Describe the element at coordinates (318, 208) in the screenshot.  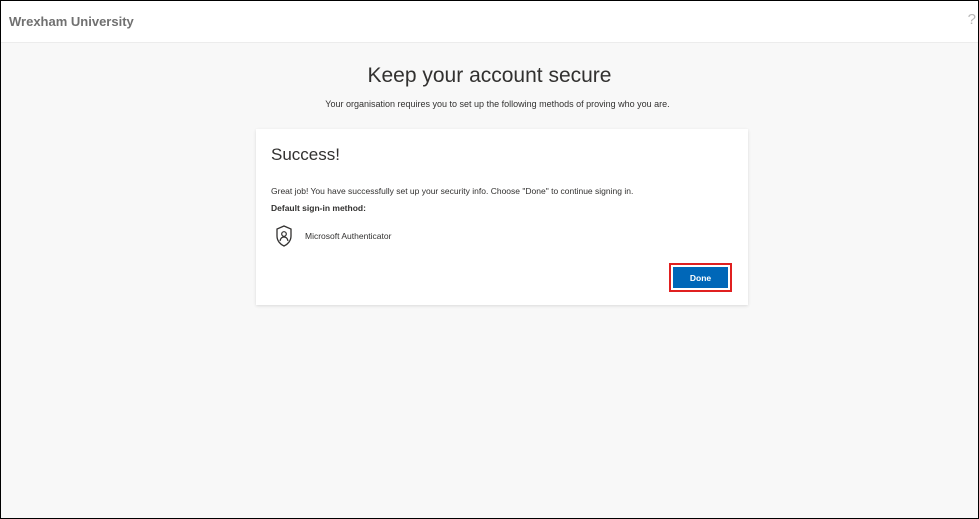
I see `default-method-label: Default sign-in method:` at that location.